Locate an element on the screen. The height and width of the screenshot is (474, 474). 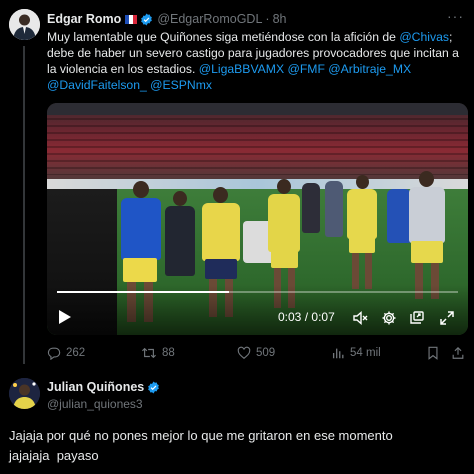
author-handle: @julian_quiones3 is located at coordinates (95, 404).